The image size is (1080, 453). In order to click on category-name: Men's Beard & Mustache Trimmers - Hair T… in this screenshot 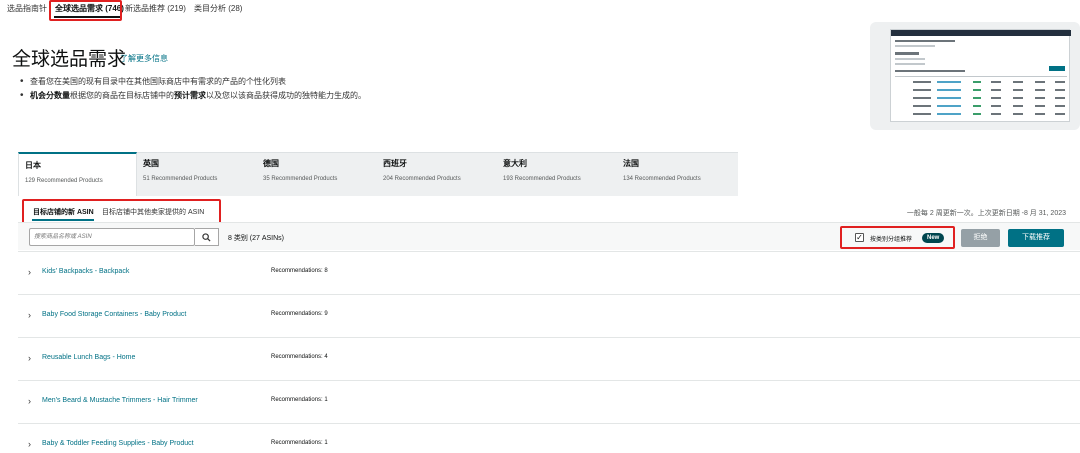, I will do `click(120, 400)`.